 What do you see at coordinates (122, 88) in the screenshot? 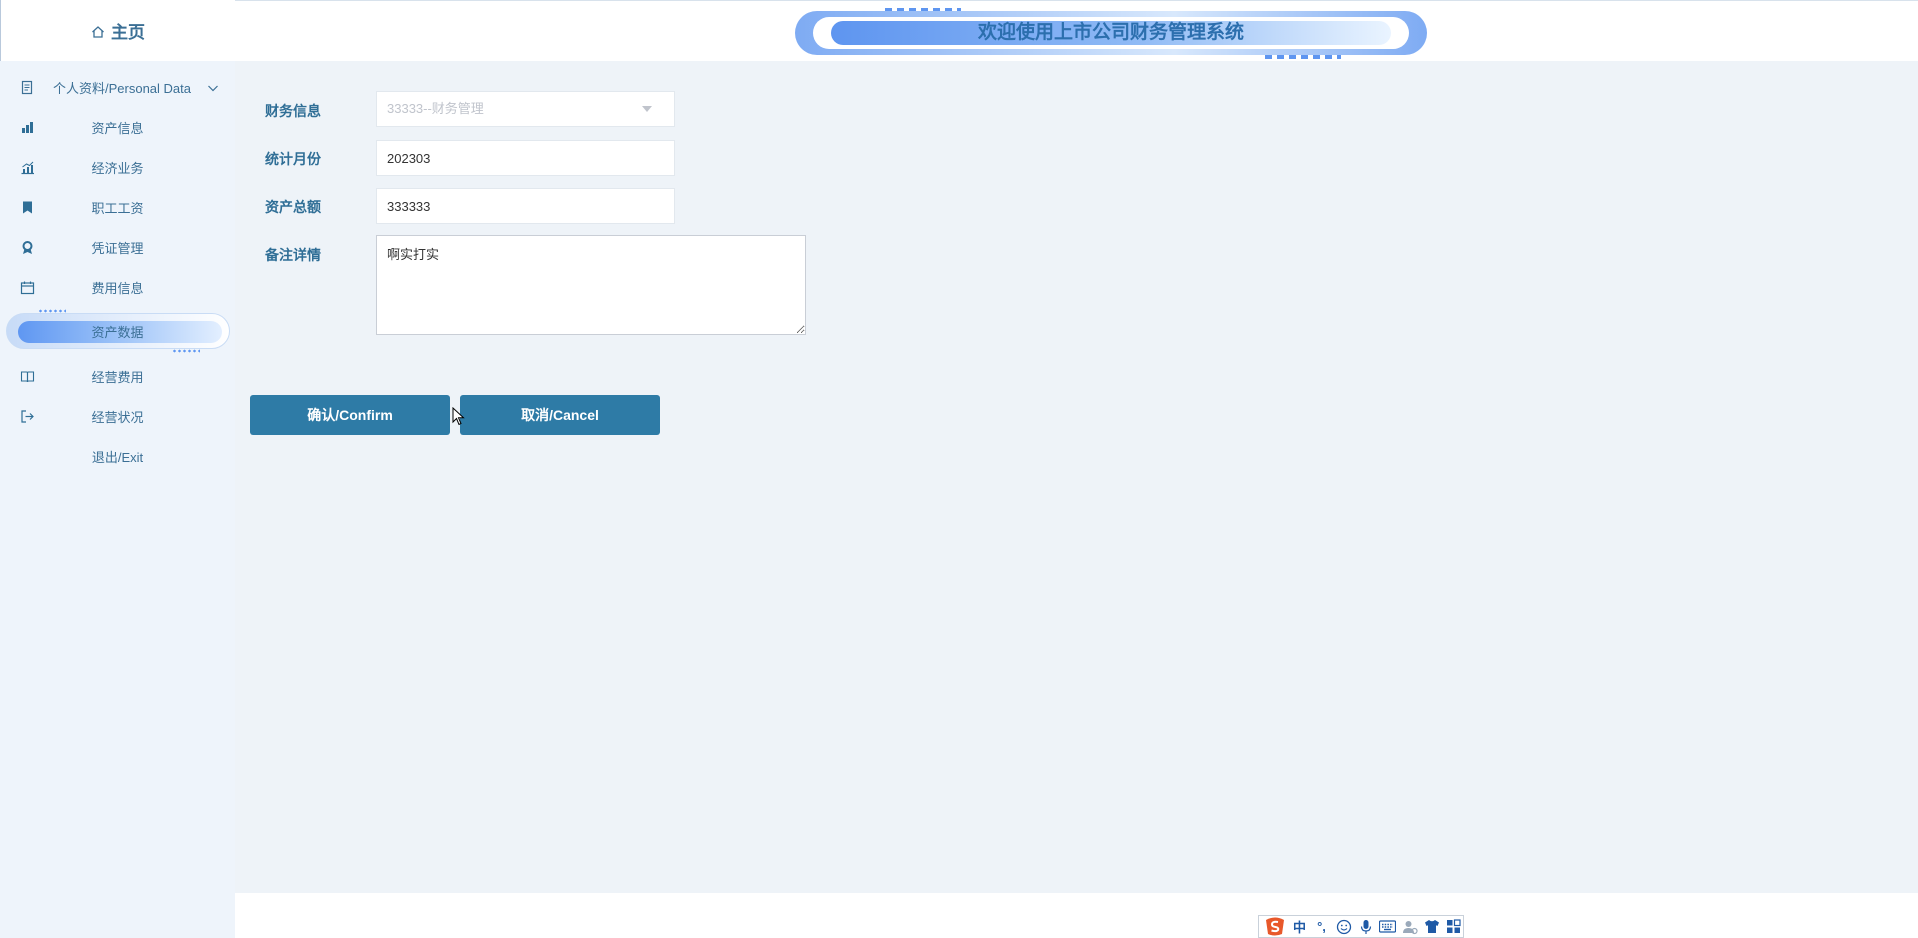
I see `sidebar-item-label: 个人资料/Personal Data` at bounding box center [122, 88].